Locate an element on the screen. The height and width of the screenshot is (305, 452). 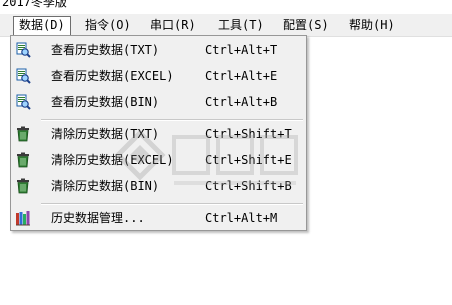
menu-item-label: 查看历史数据(TXT) is located at coordinates (105, 50).